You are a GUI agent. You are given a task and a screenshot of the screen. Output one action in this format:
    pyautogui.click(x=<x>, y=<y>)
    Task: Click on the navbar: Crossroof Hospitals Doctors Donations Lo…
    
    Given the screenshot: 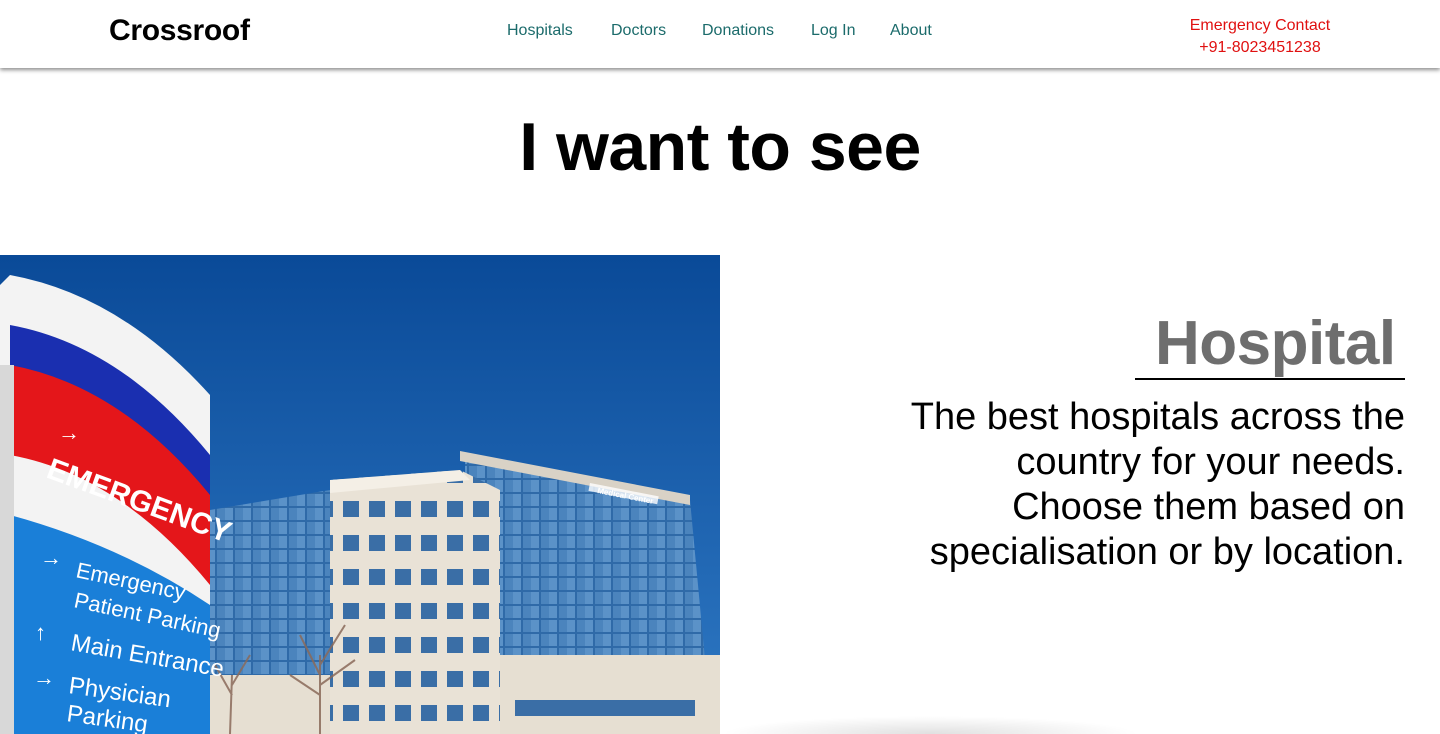 What is the action you would take?
    pyautogui.click(x=720, y=34)
    